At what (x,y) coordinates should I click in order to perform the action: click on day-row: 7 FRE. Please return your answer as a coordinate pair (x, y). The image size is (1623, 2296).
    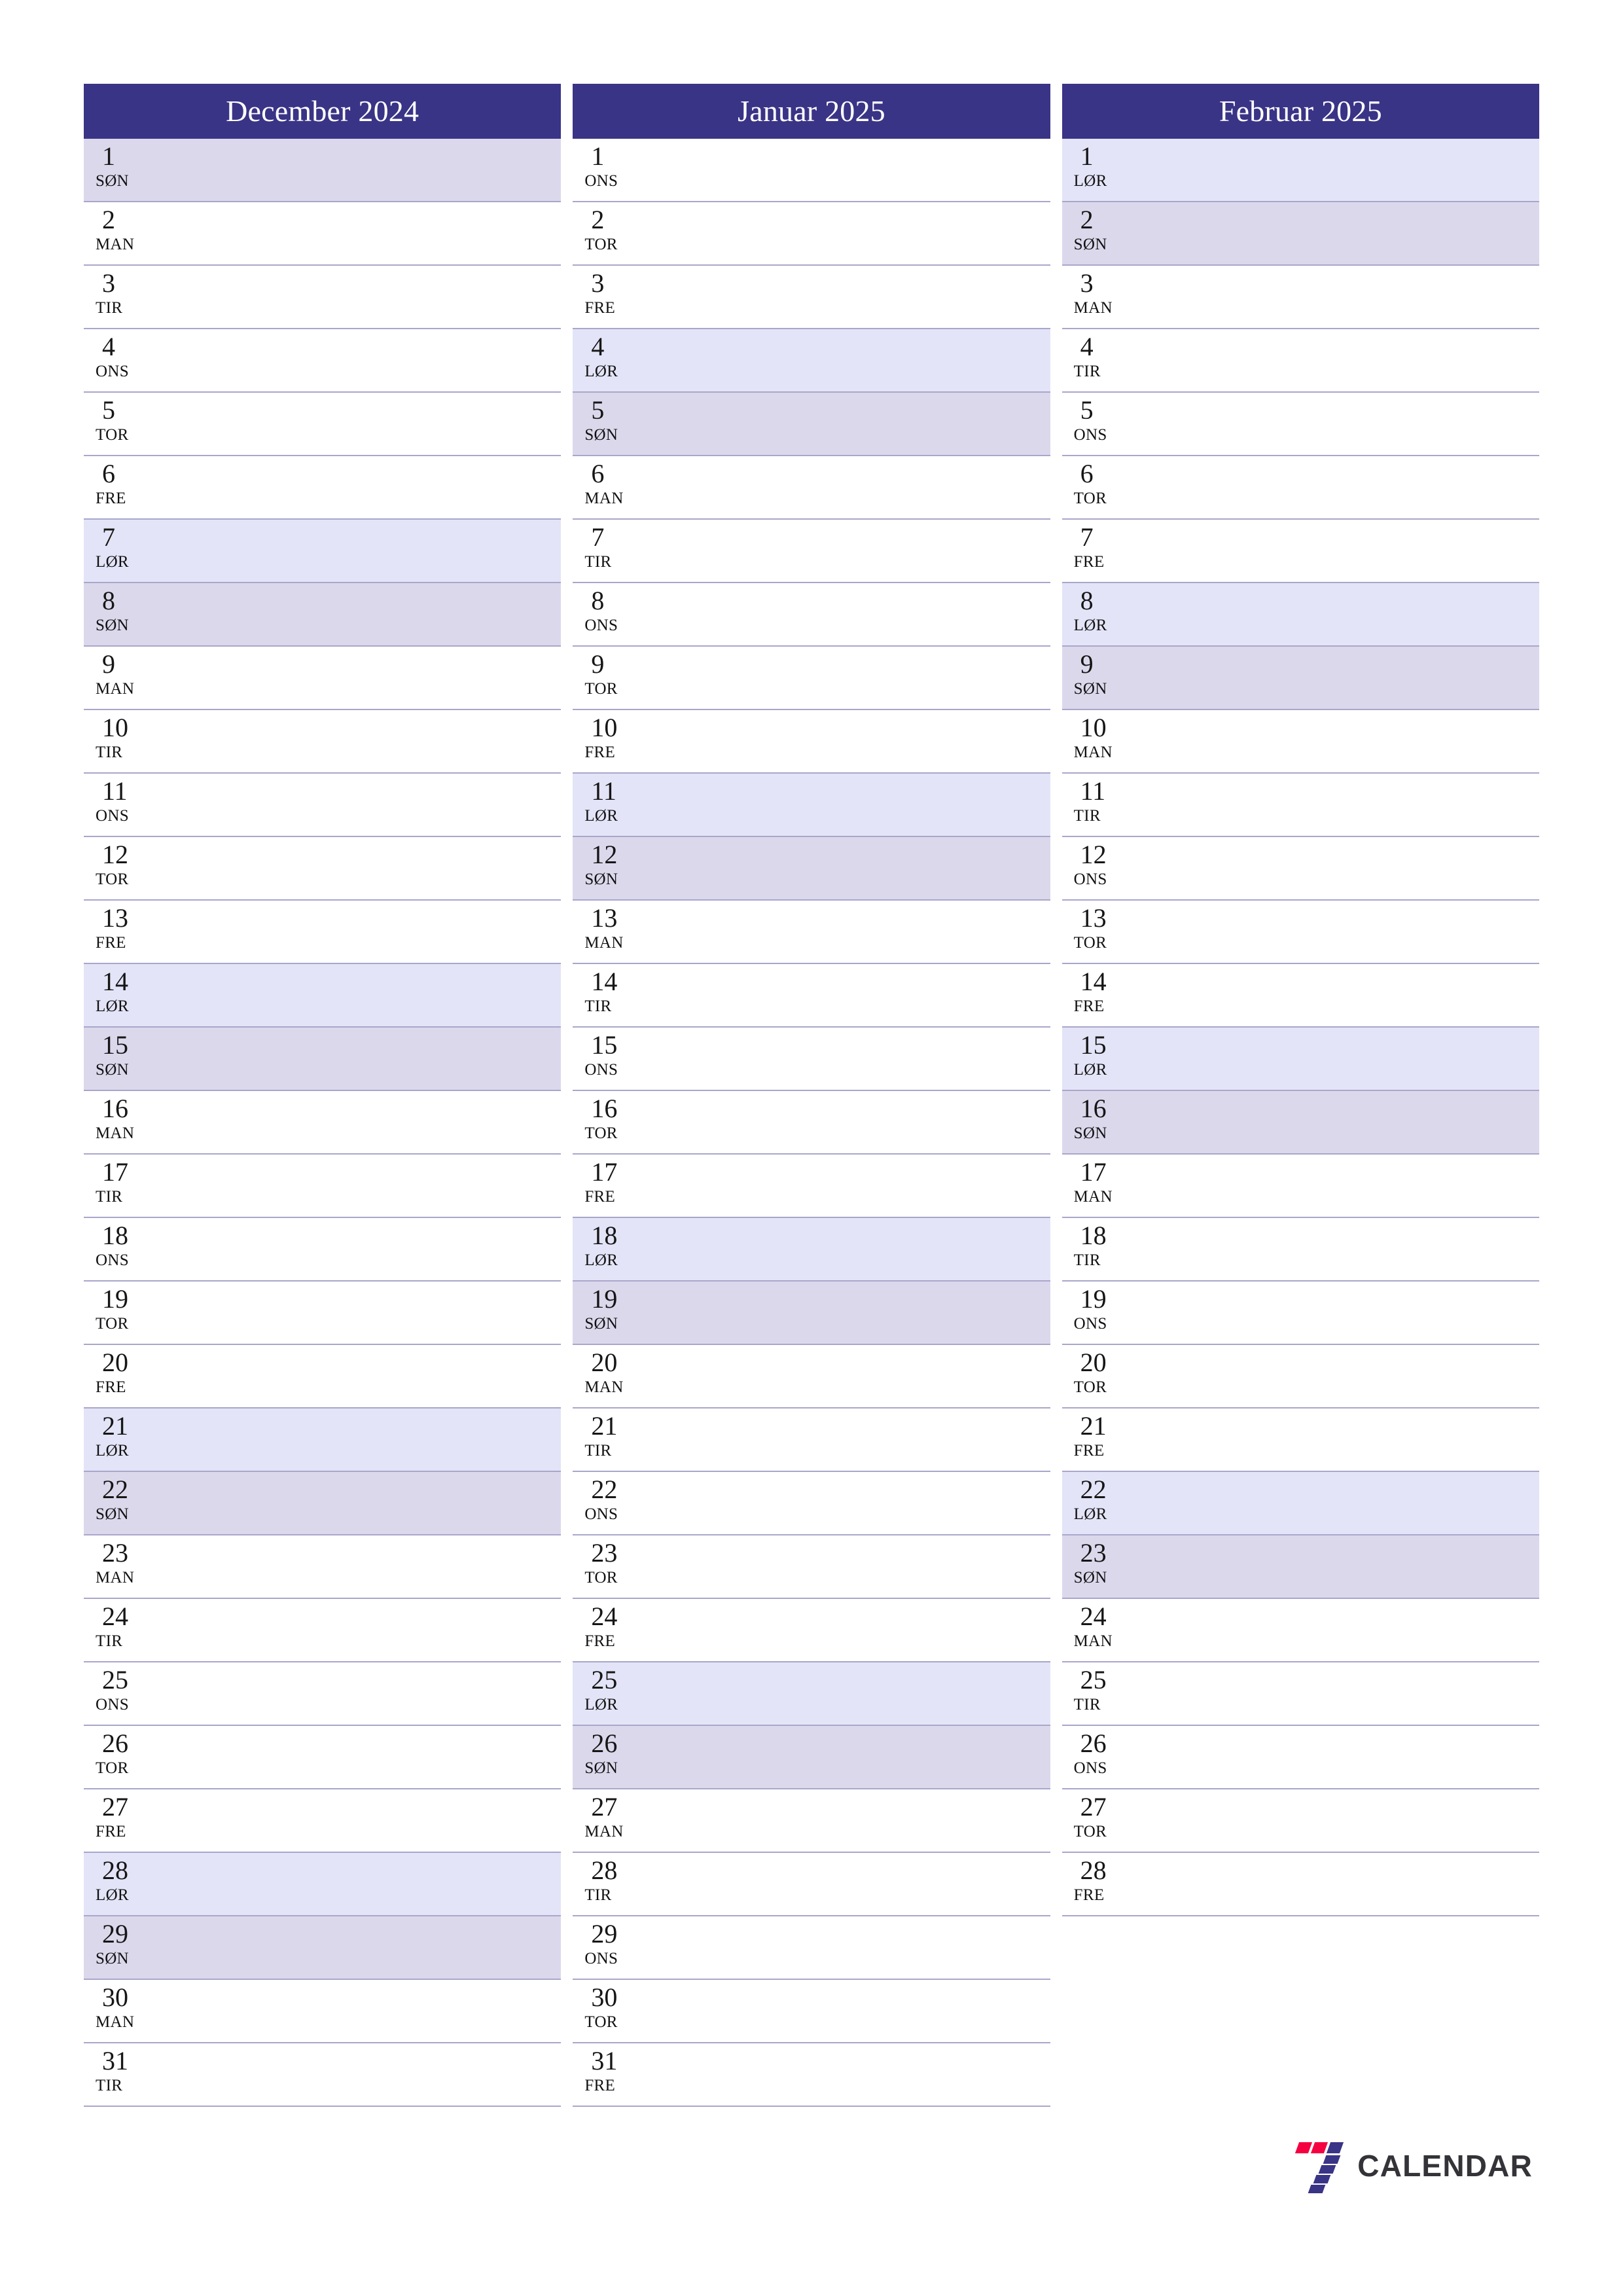
    Looking at the image, I should click on (1300, 551).